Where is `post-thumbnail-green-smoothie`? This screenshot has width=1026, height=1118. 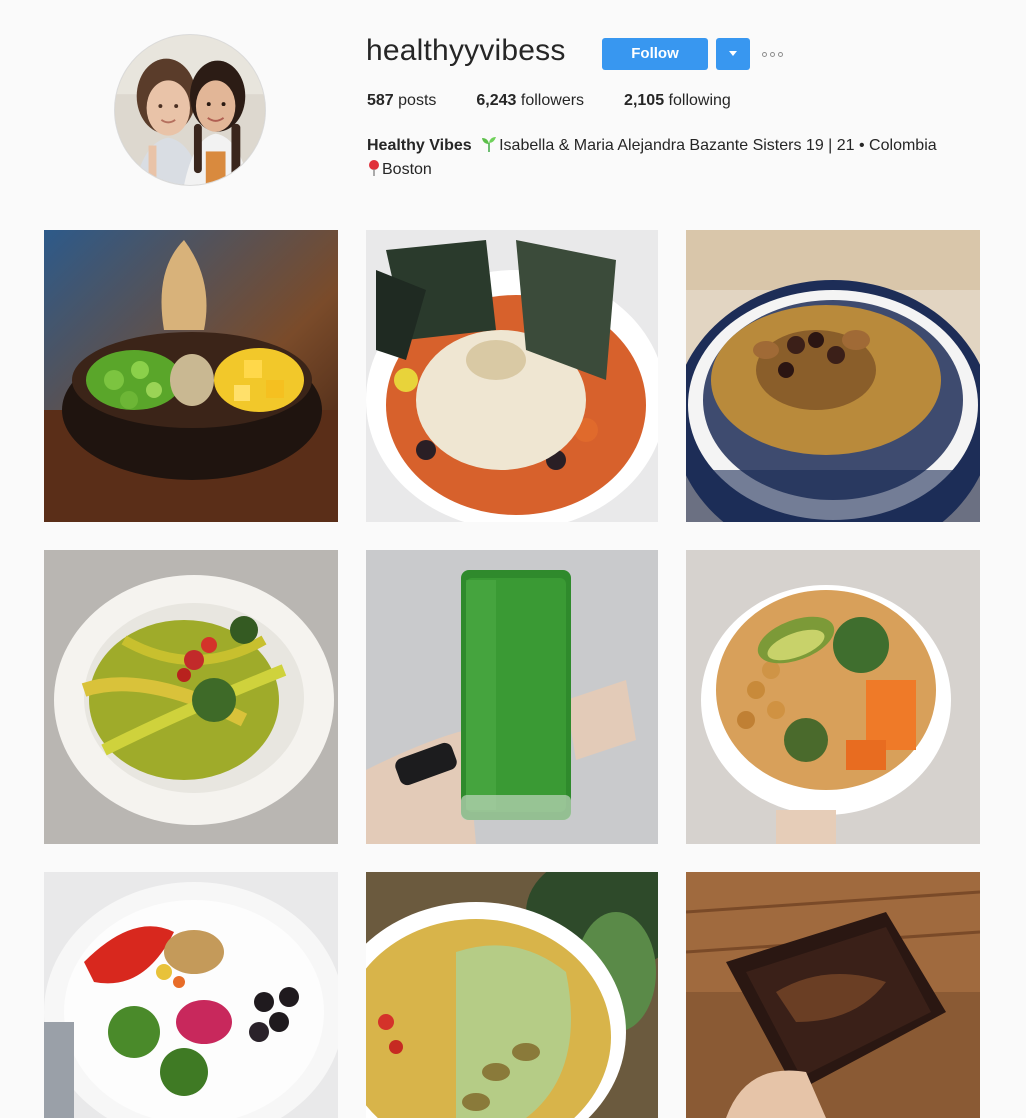 post-thumbnail-green-smoothie is located at coordinates (512, 697).